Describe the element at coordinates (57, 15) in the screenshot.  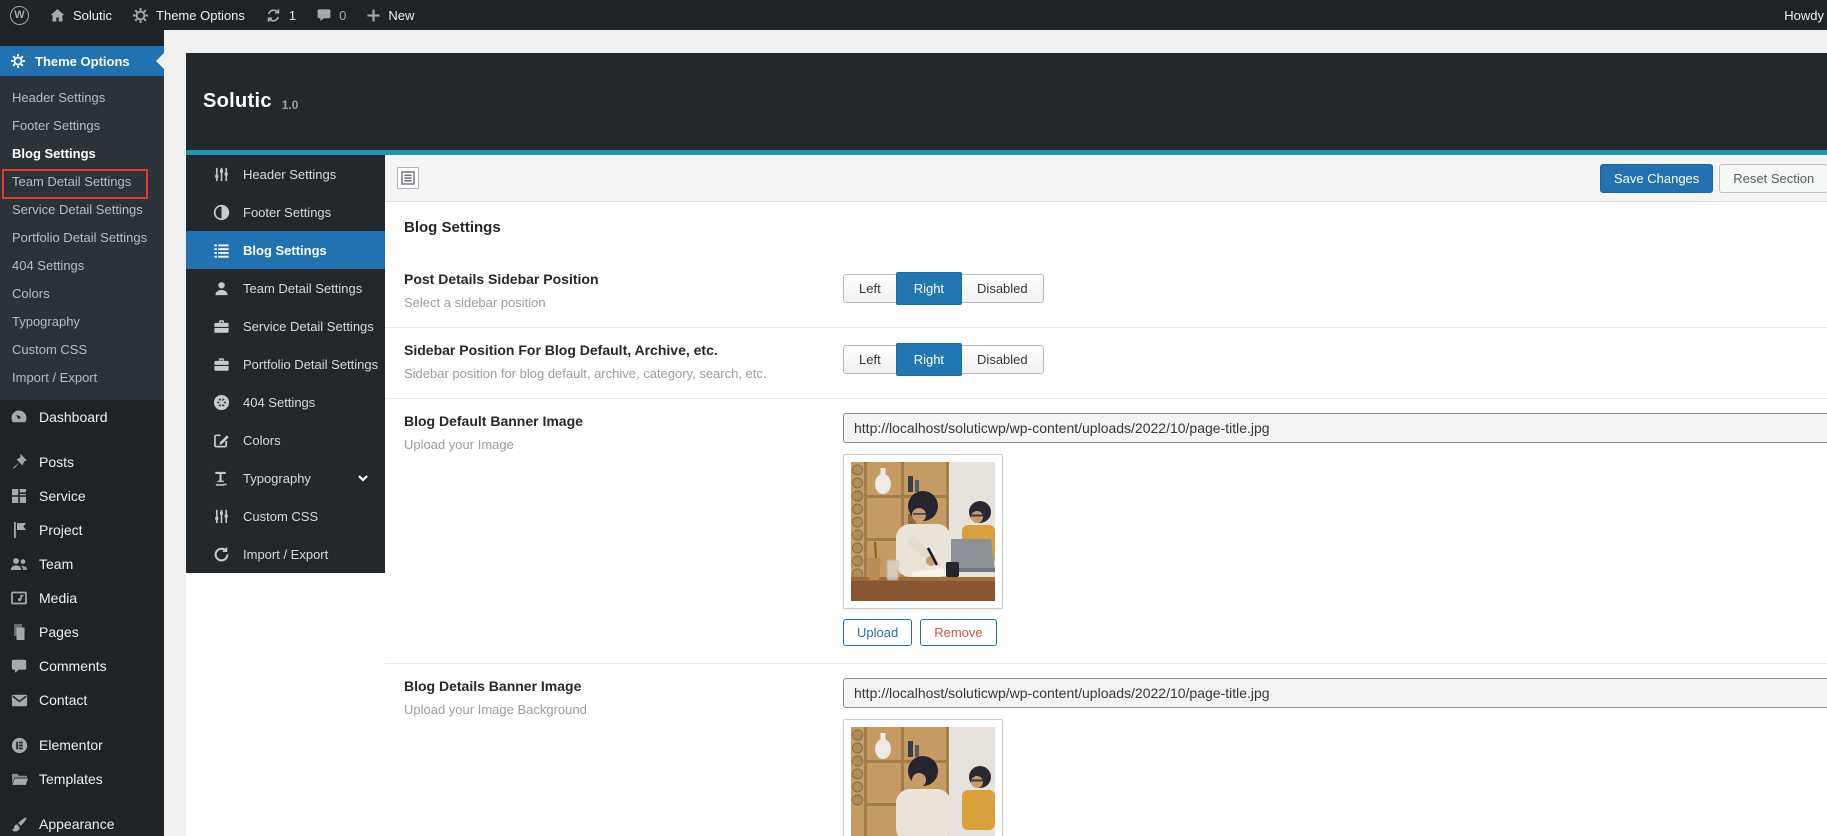
I see `home-icon` at that location.